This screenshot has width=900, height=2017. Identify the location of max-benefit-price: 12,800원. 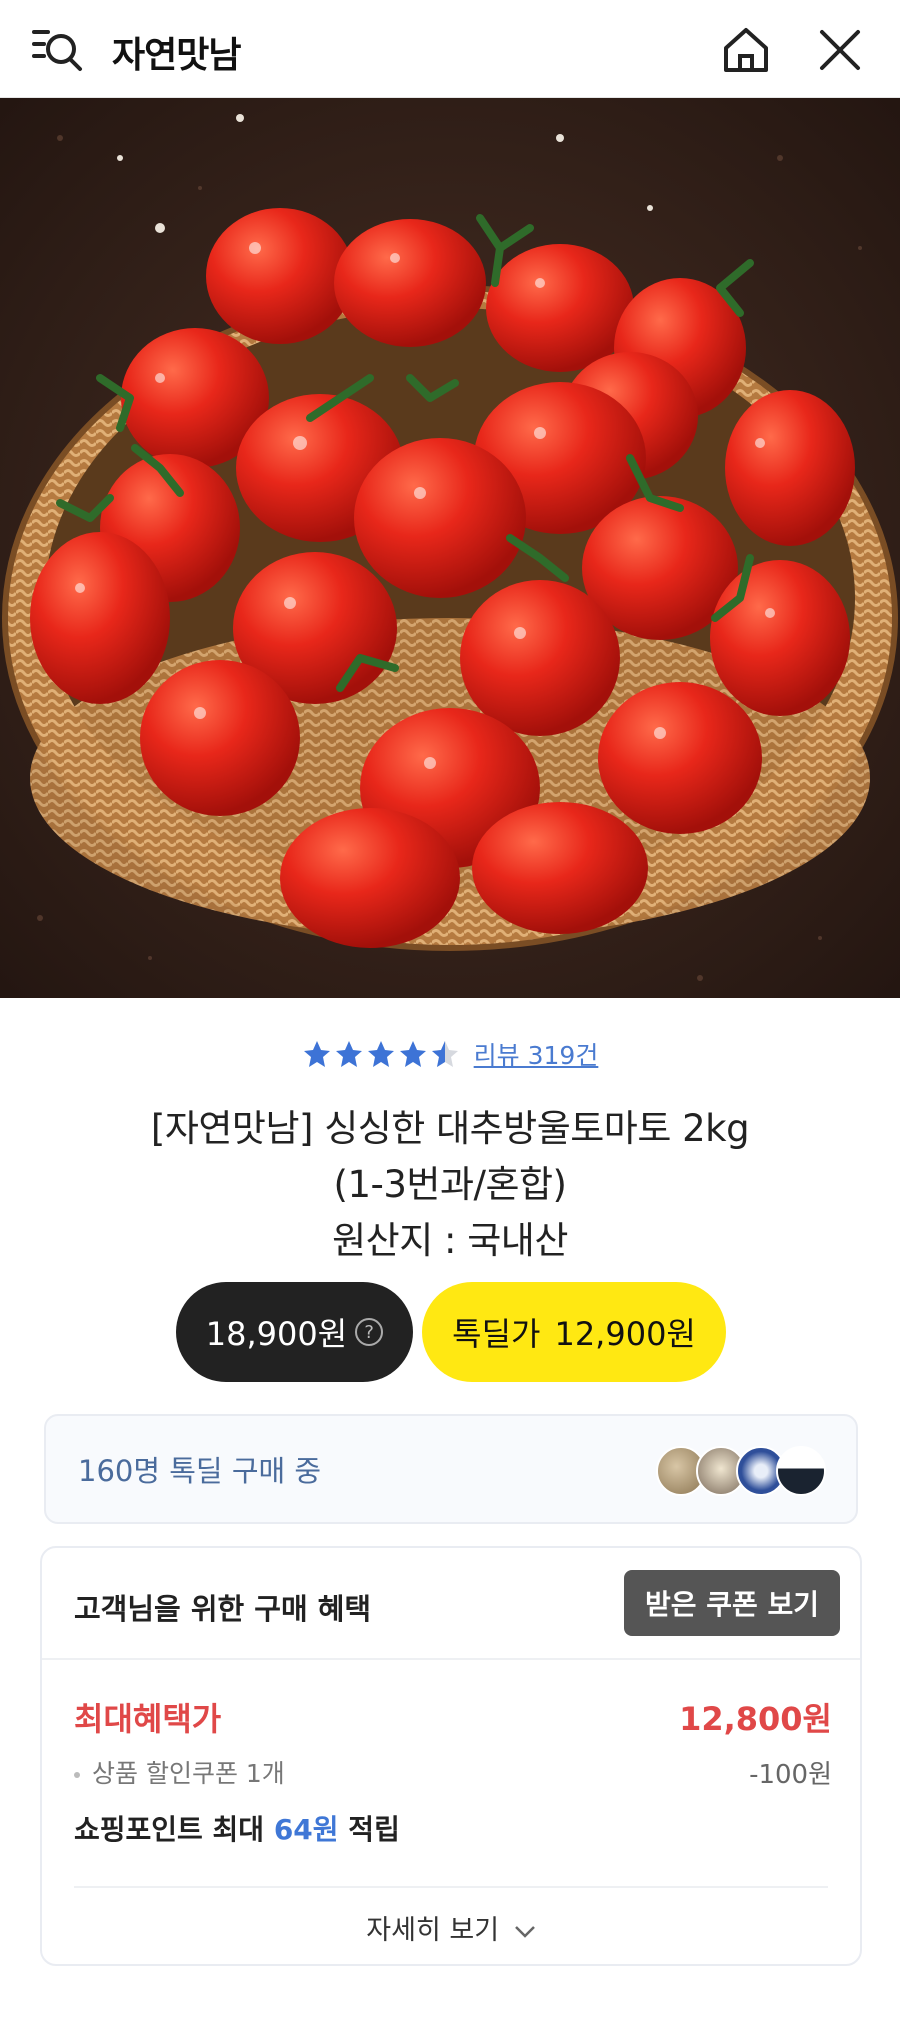
(755, 1719).